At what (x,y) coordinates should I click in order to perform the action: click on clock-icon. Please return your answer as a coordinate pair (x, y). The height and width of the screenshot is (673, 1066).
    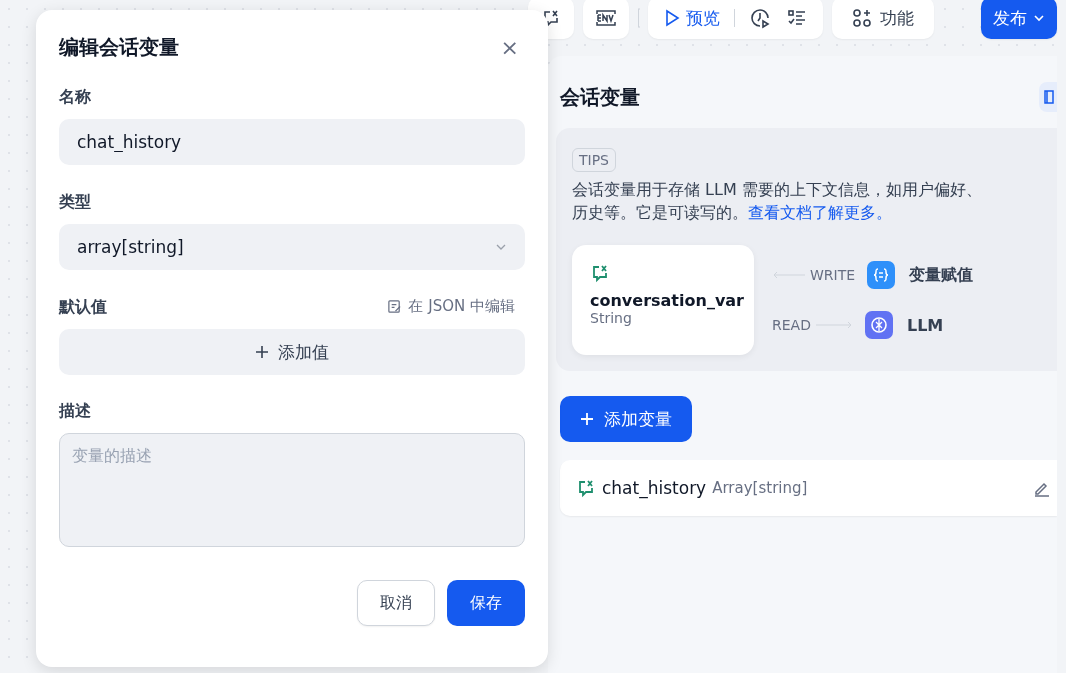
    Looking at the image, I should click on (760, 18).